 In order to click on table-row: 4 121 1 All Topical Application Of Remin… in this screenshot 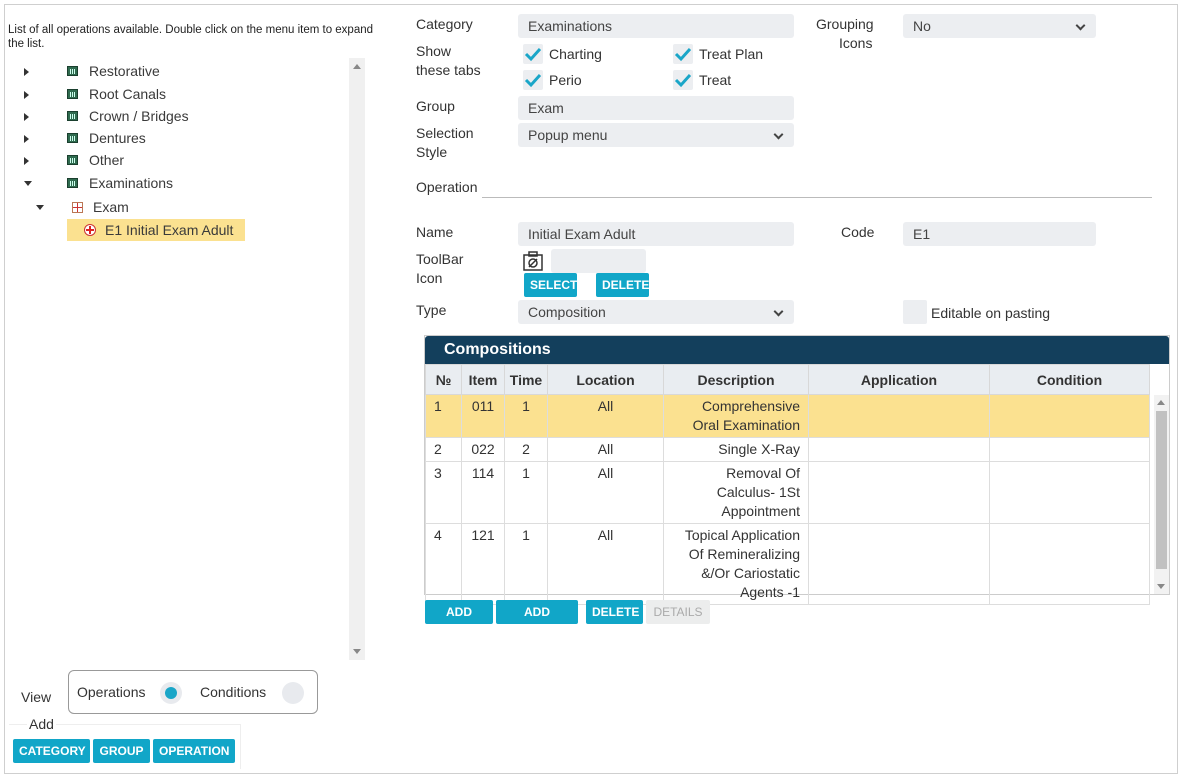, I will do `click(787, 564)`.